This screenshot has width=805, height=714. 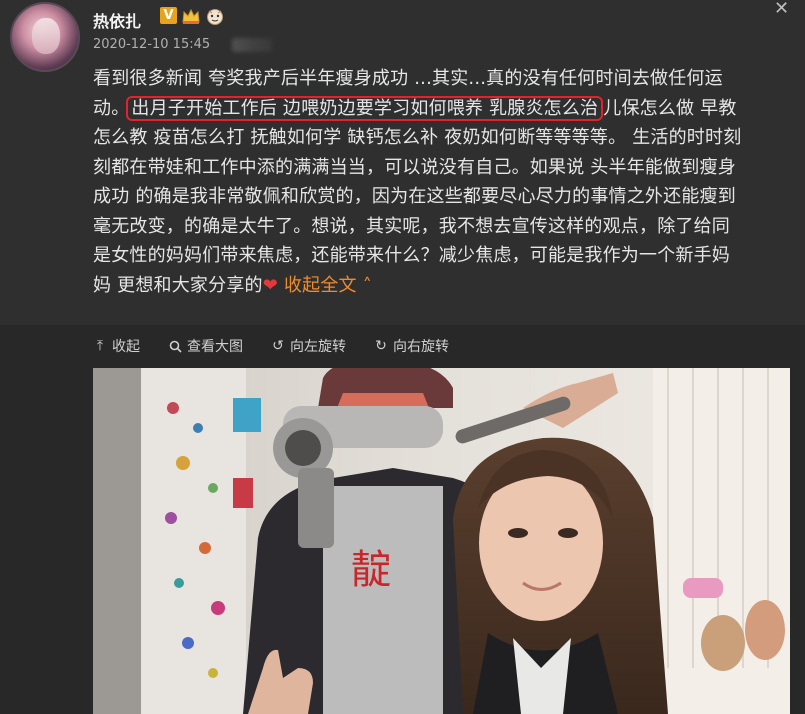 I want to click on emoji-face-badge, so click(x=215, y=16).